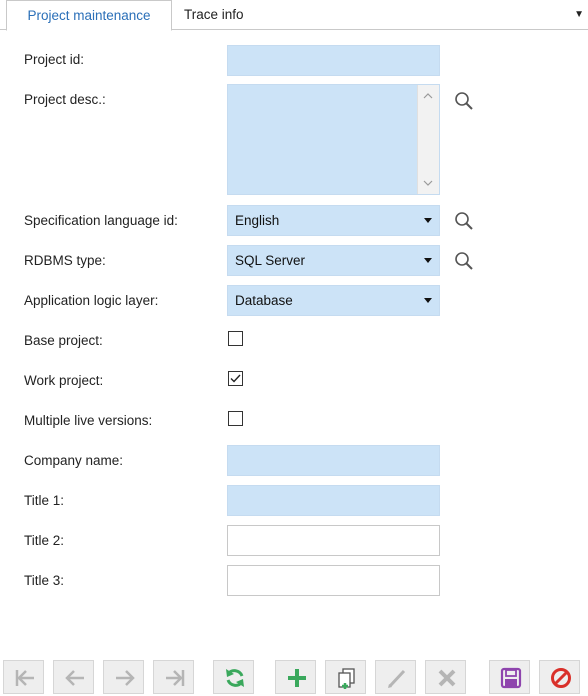 The height and width of the screenshot is (696, 588). What do you see at coordinates (257, 220) in the screenshot?
I see `spec-language-value: English` at bounding box center [257, 220].